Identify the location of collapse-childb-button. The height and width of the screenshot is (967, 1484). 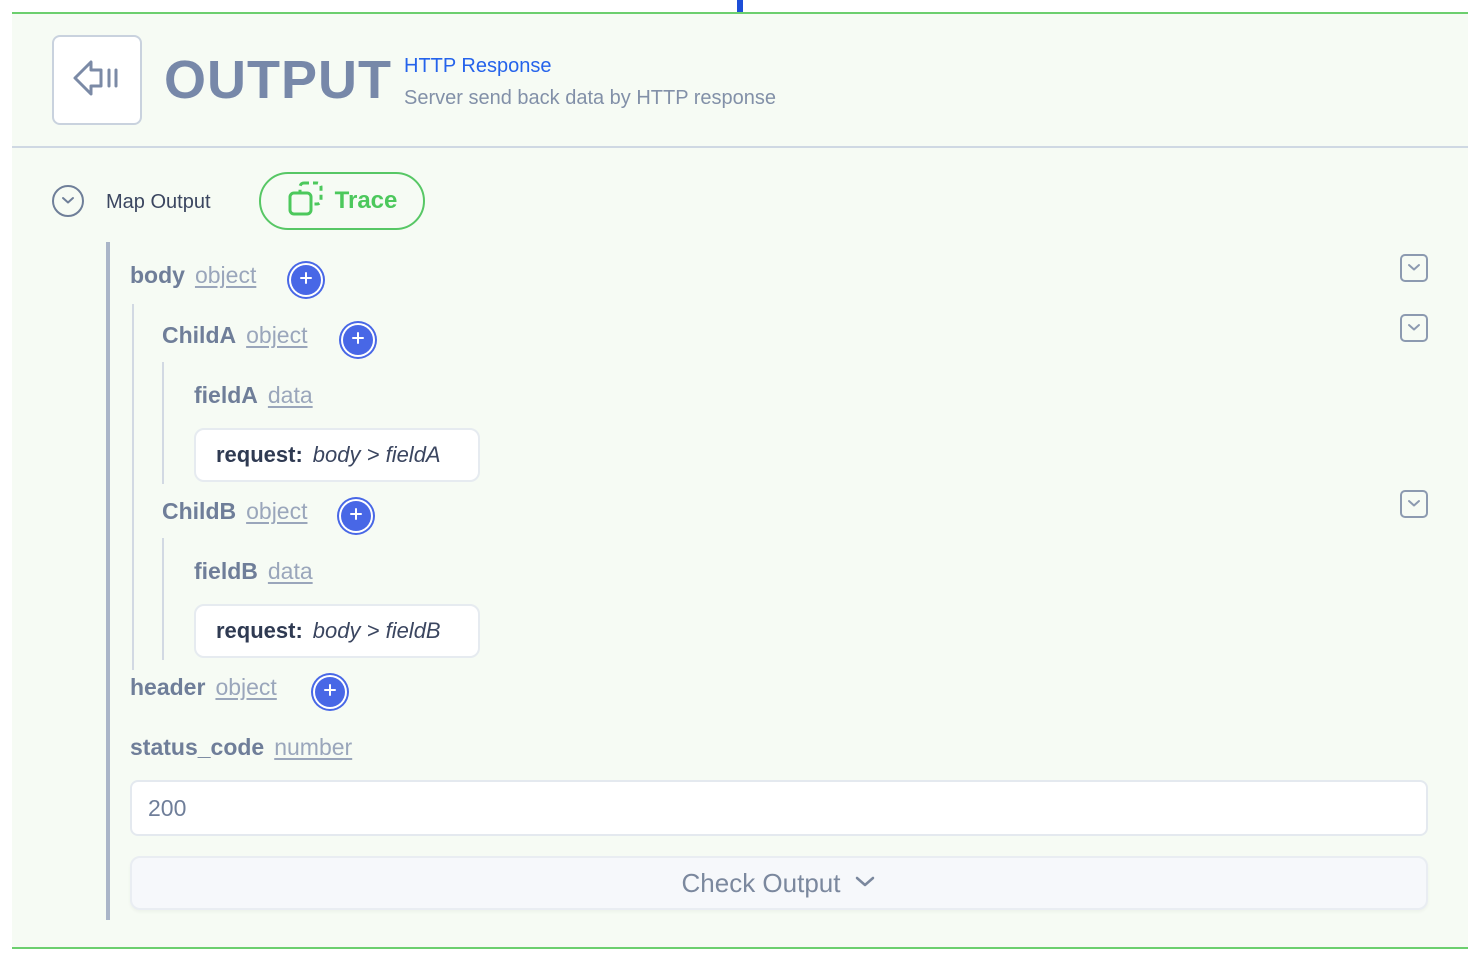
(1414, 504).